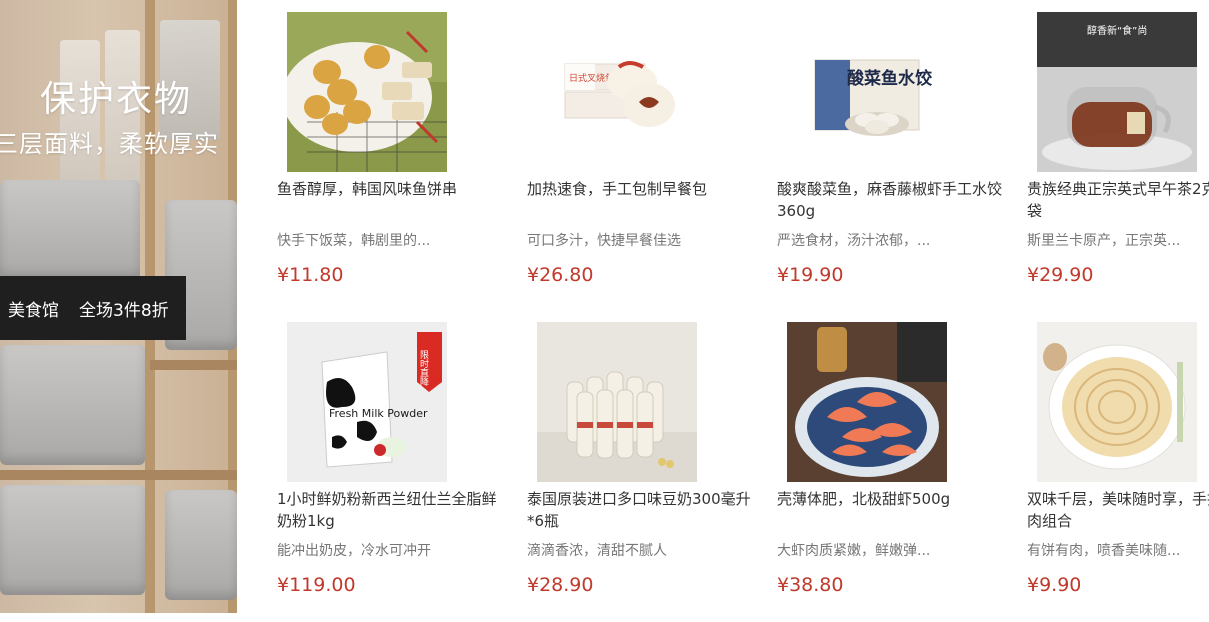 Image resolution: width=1209 pixels, height=622 pixels. I want to click on product-name: 泰国原装进口多口味豆奶300毫升*6瓶, so click(642, 510).